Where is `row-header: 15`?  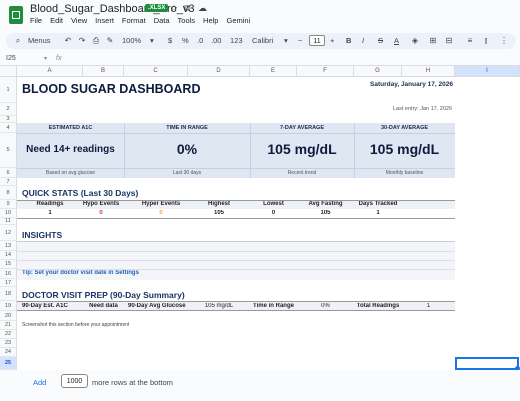
row-header: 15 is located at coordinates (8, 264).